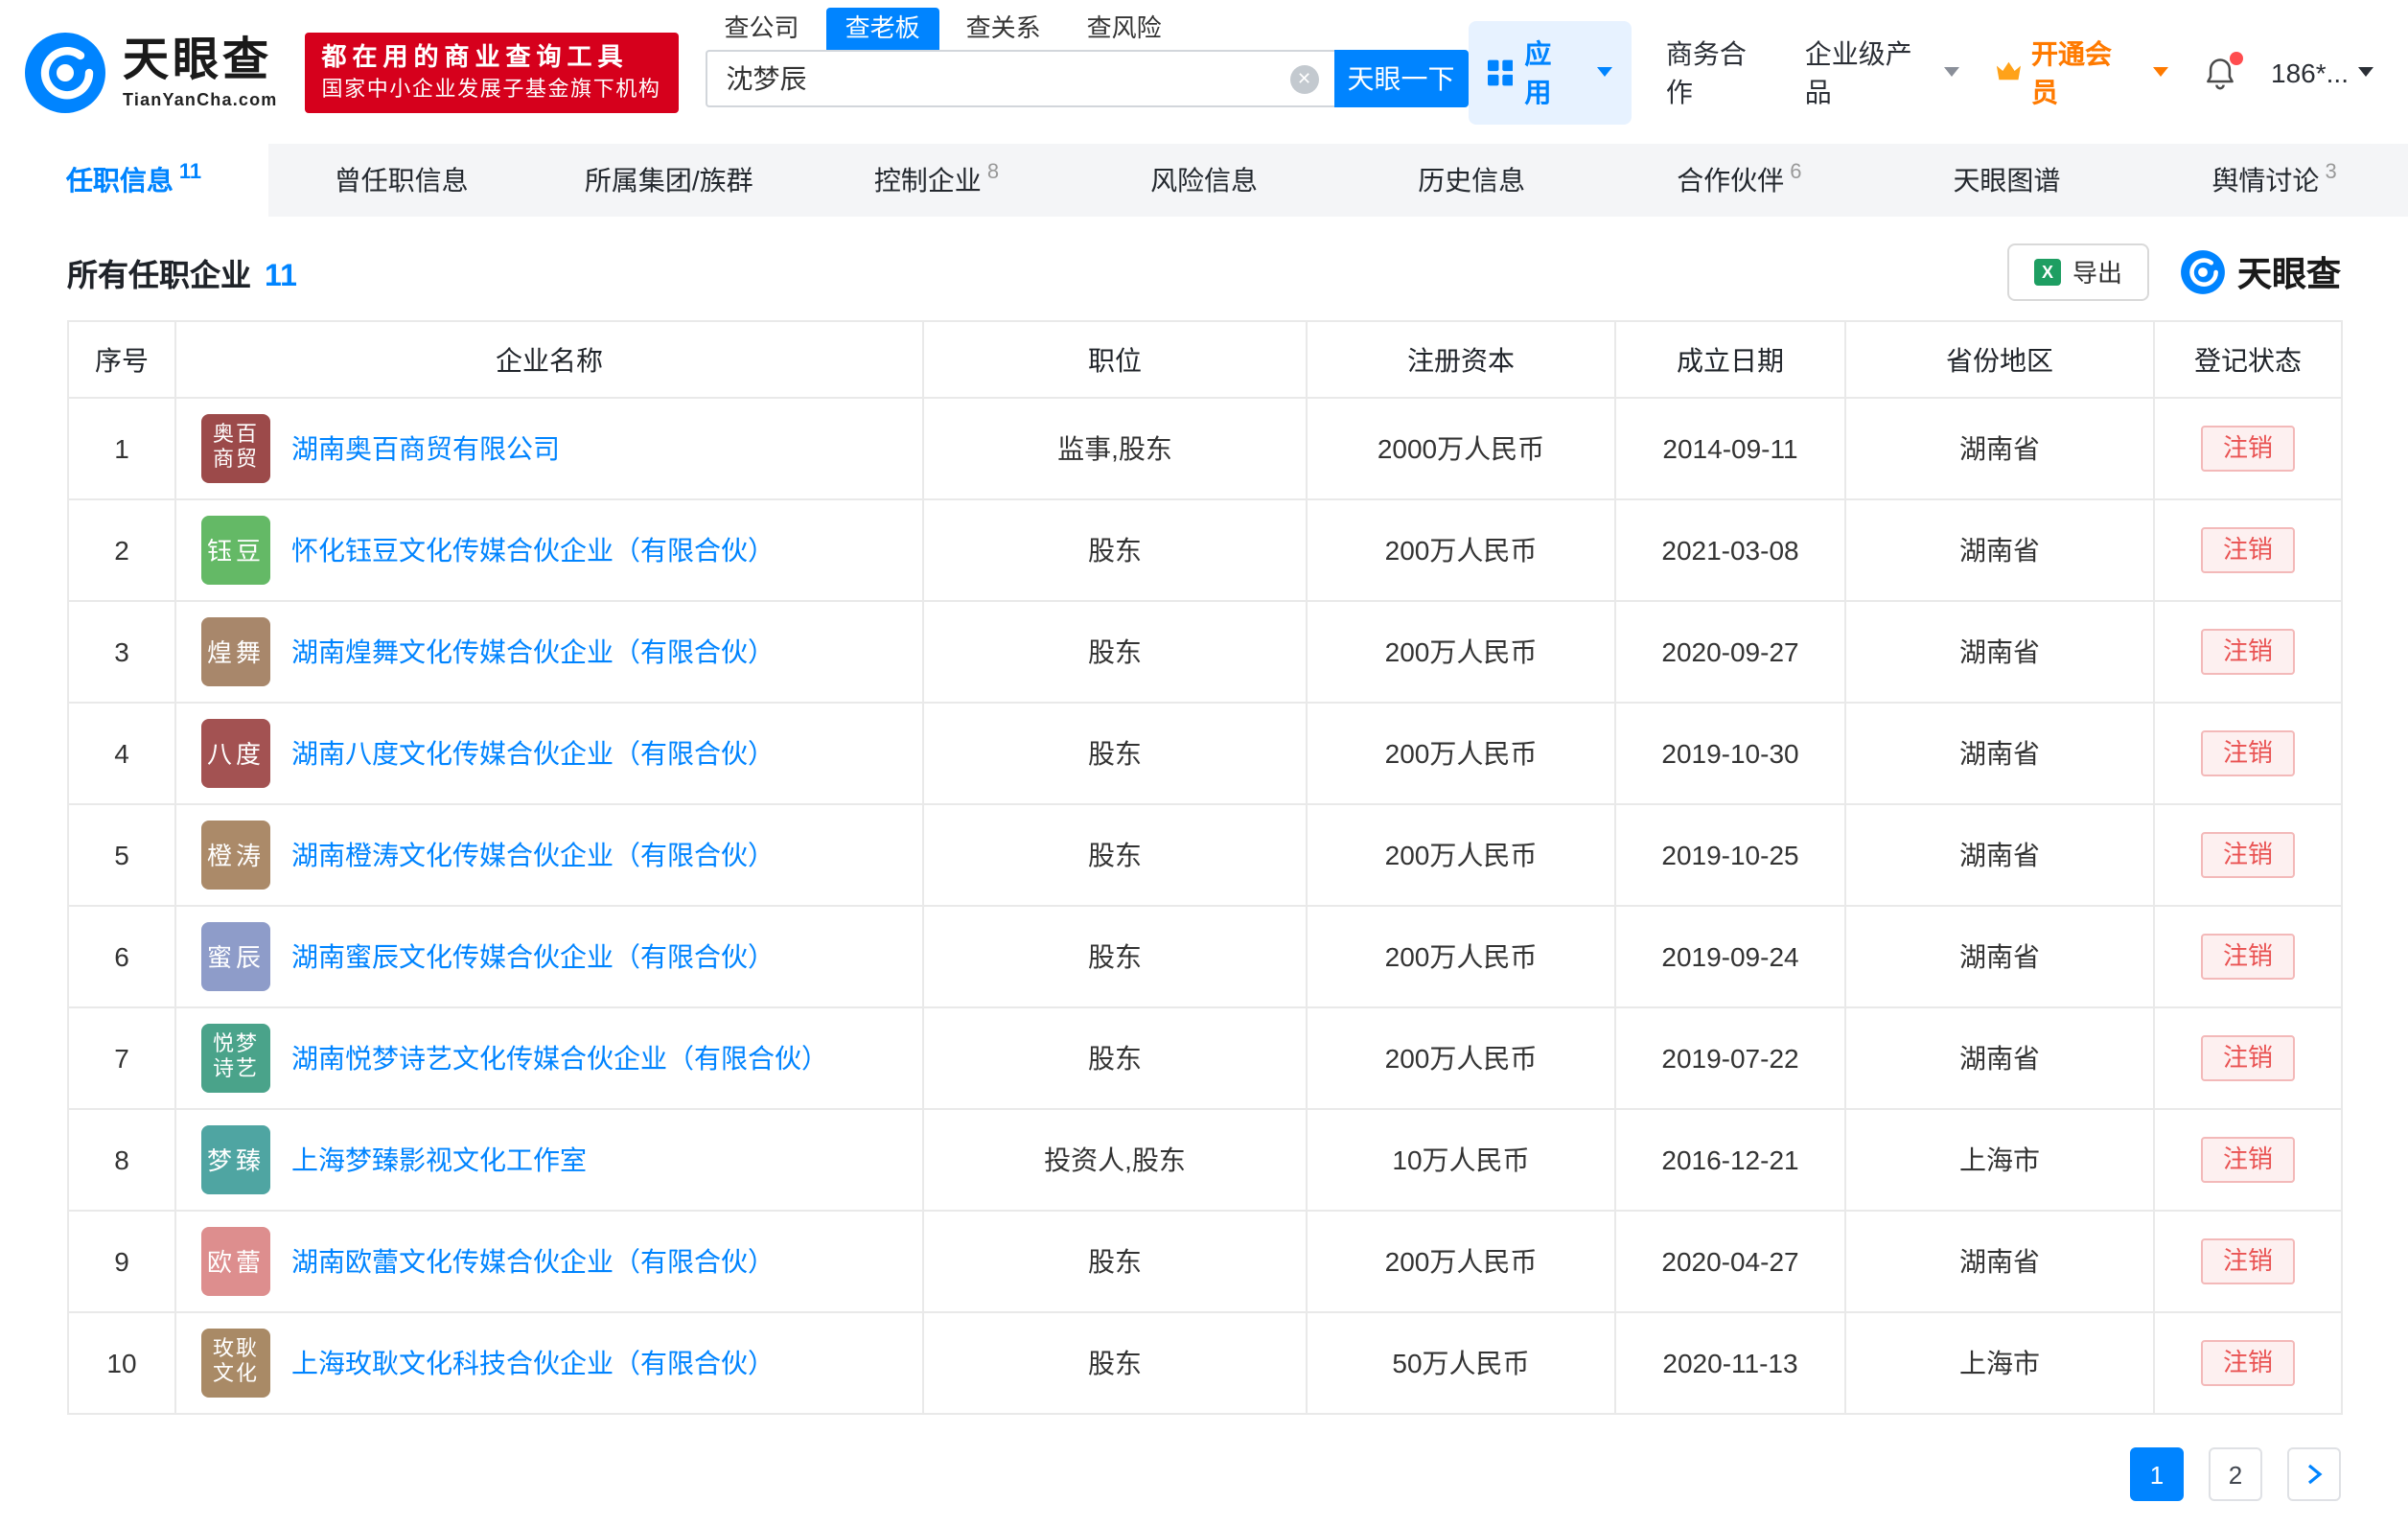 This screenshot has height=1526, width=2408. Describe the element at coordinates (882, 29) in the screenshot. I see `search-tab: 查老板` at that location.